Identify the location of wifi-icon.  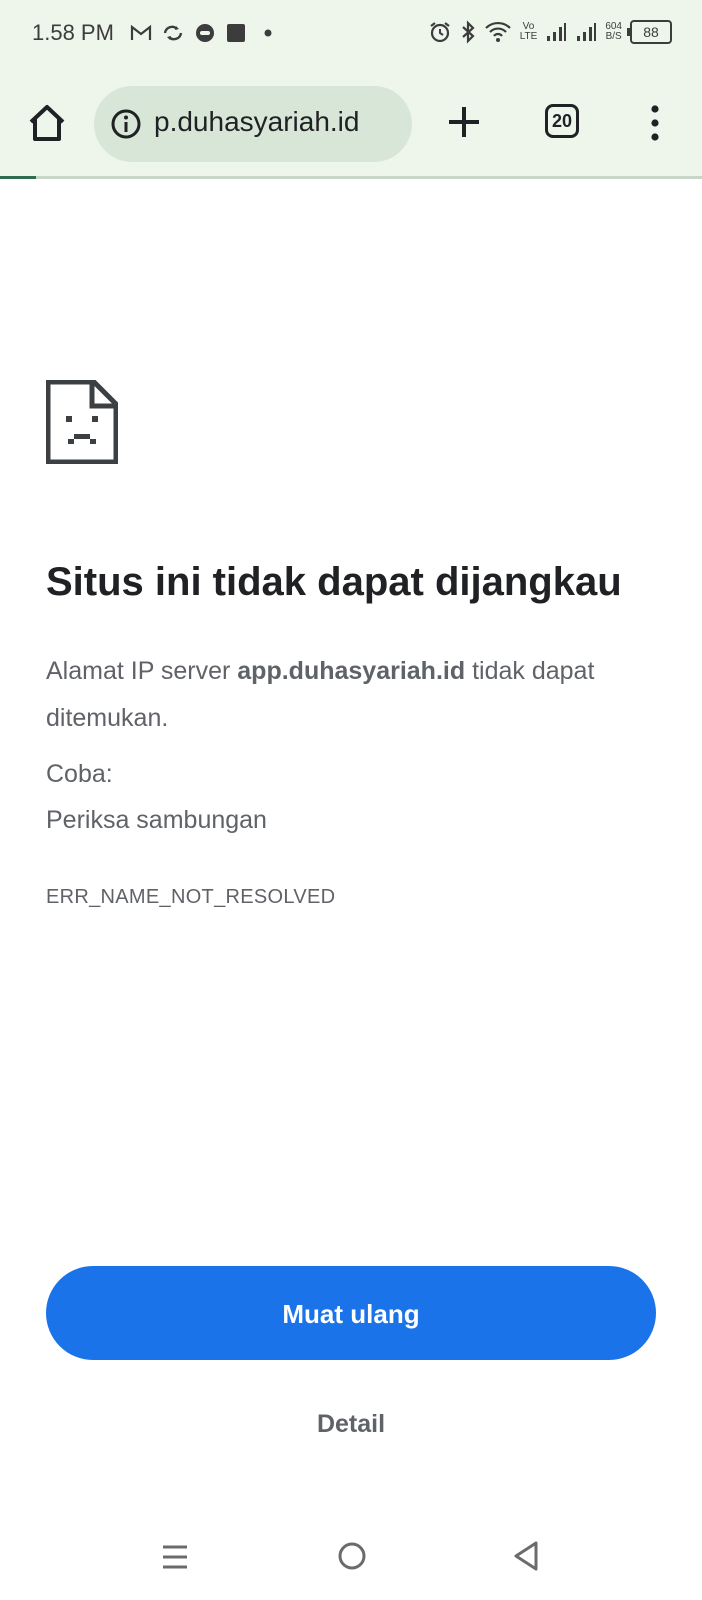
(497, 31).